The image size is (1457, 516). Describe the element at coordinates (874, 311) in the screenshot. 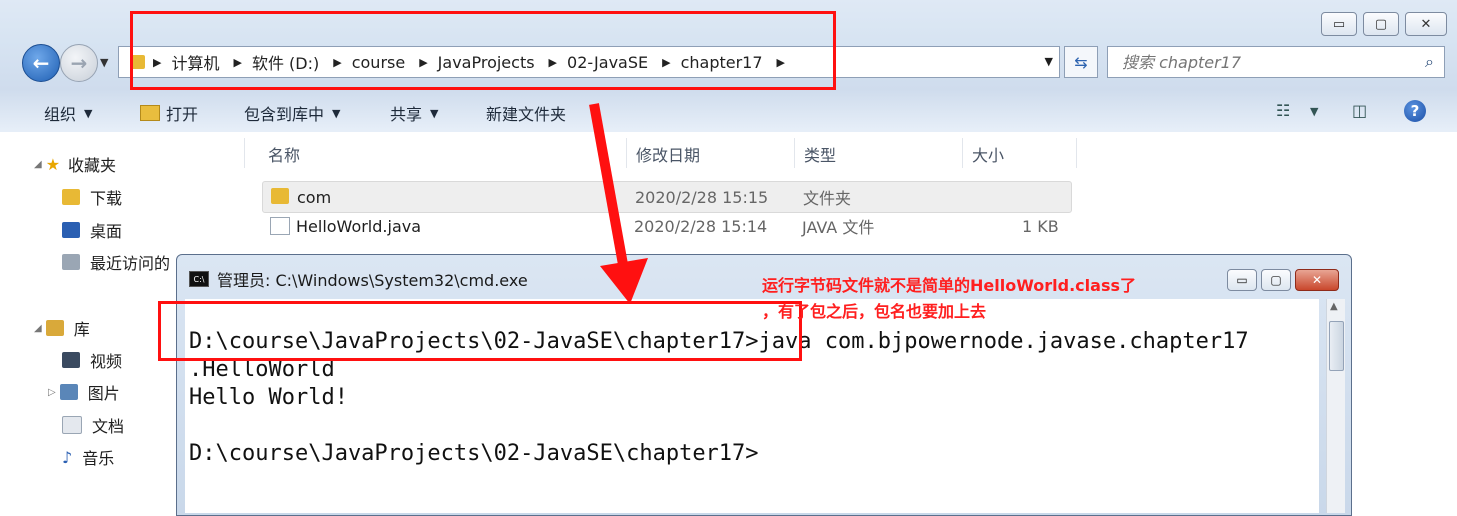

I see `annotation-note-line2: ，有了包之后，包名也要加上去` at that location.